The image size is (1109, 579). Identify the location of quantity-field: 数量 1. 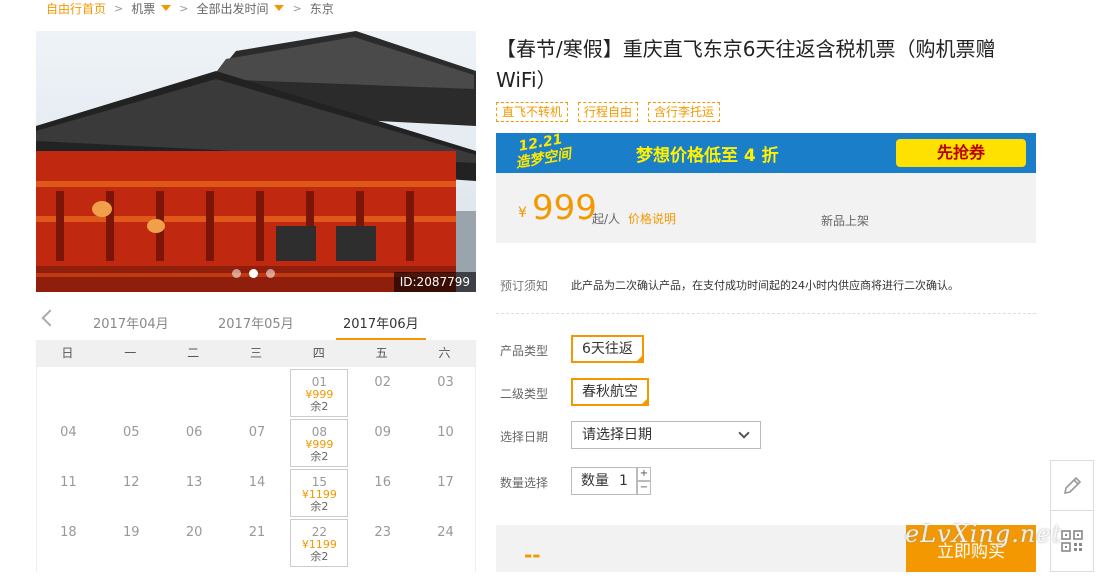
(604, 481).